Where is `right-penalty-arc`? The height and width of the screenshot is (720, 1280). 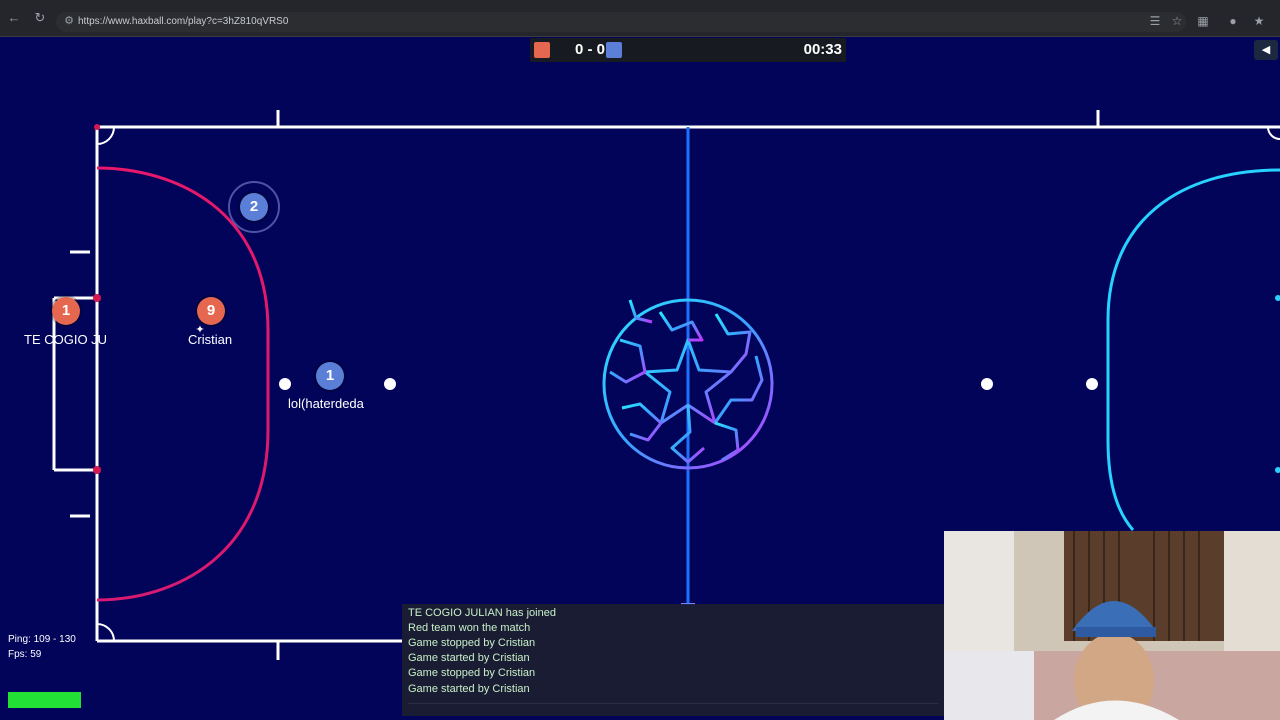 right-penalty-arc is located at coordinates (1193, 349).